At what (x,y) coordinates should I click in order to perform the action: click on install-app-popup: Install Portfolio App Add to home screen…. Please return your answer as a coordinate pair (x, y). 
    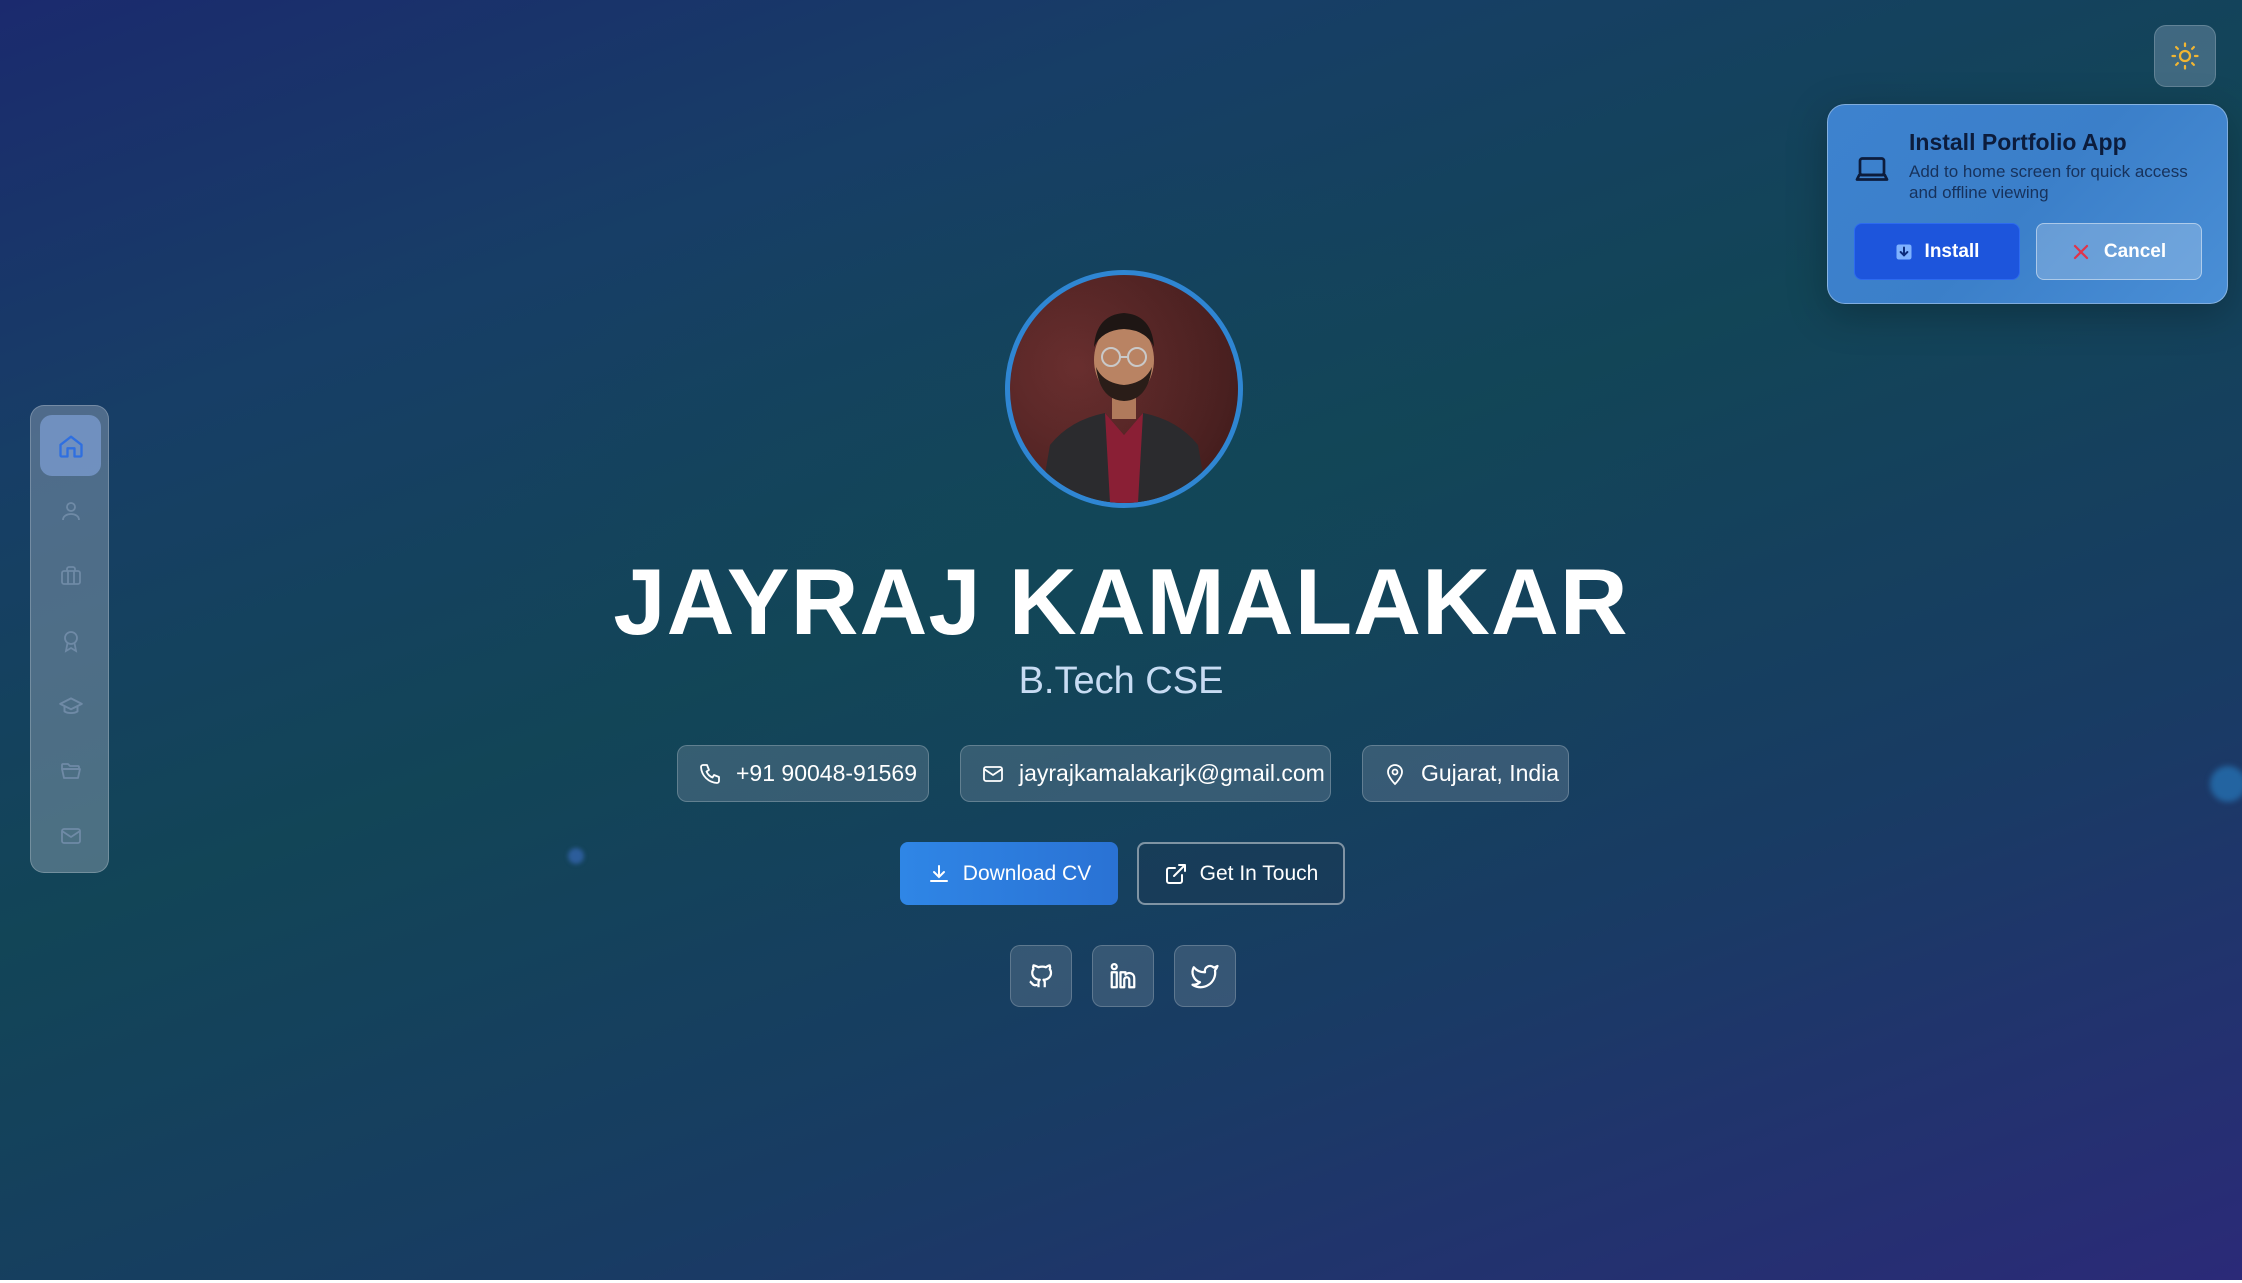
    Looking at the image, I should click on (2027, 204).